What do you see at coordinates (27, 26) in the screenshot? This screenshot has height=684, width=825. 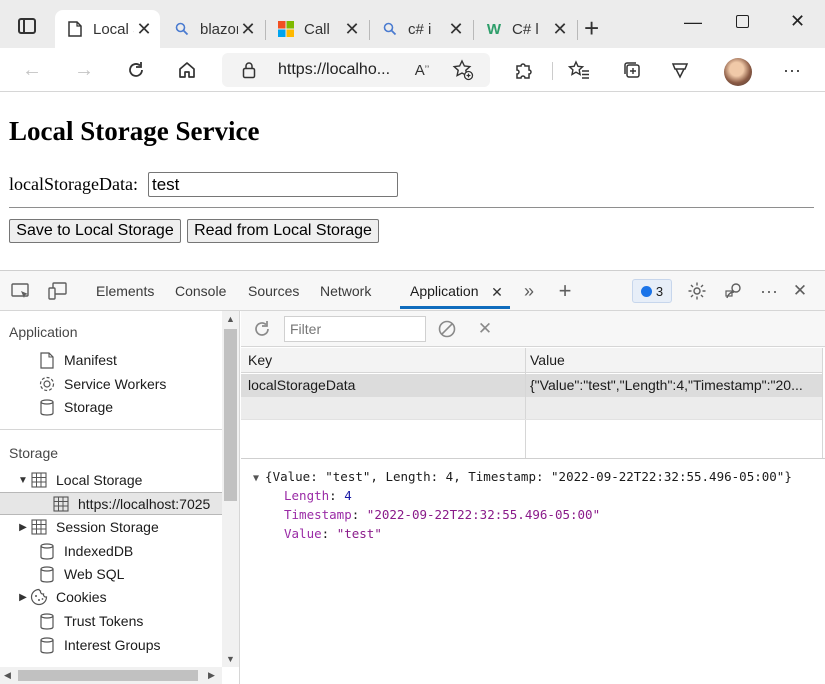 I see `tab-actions-icon` at bounding box center [27, 26].